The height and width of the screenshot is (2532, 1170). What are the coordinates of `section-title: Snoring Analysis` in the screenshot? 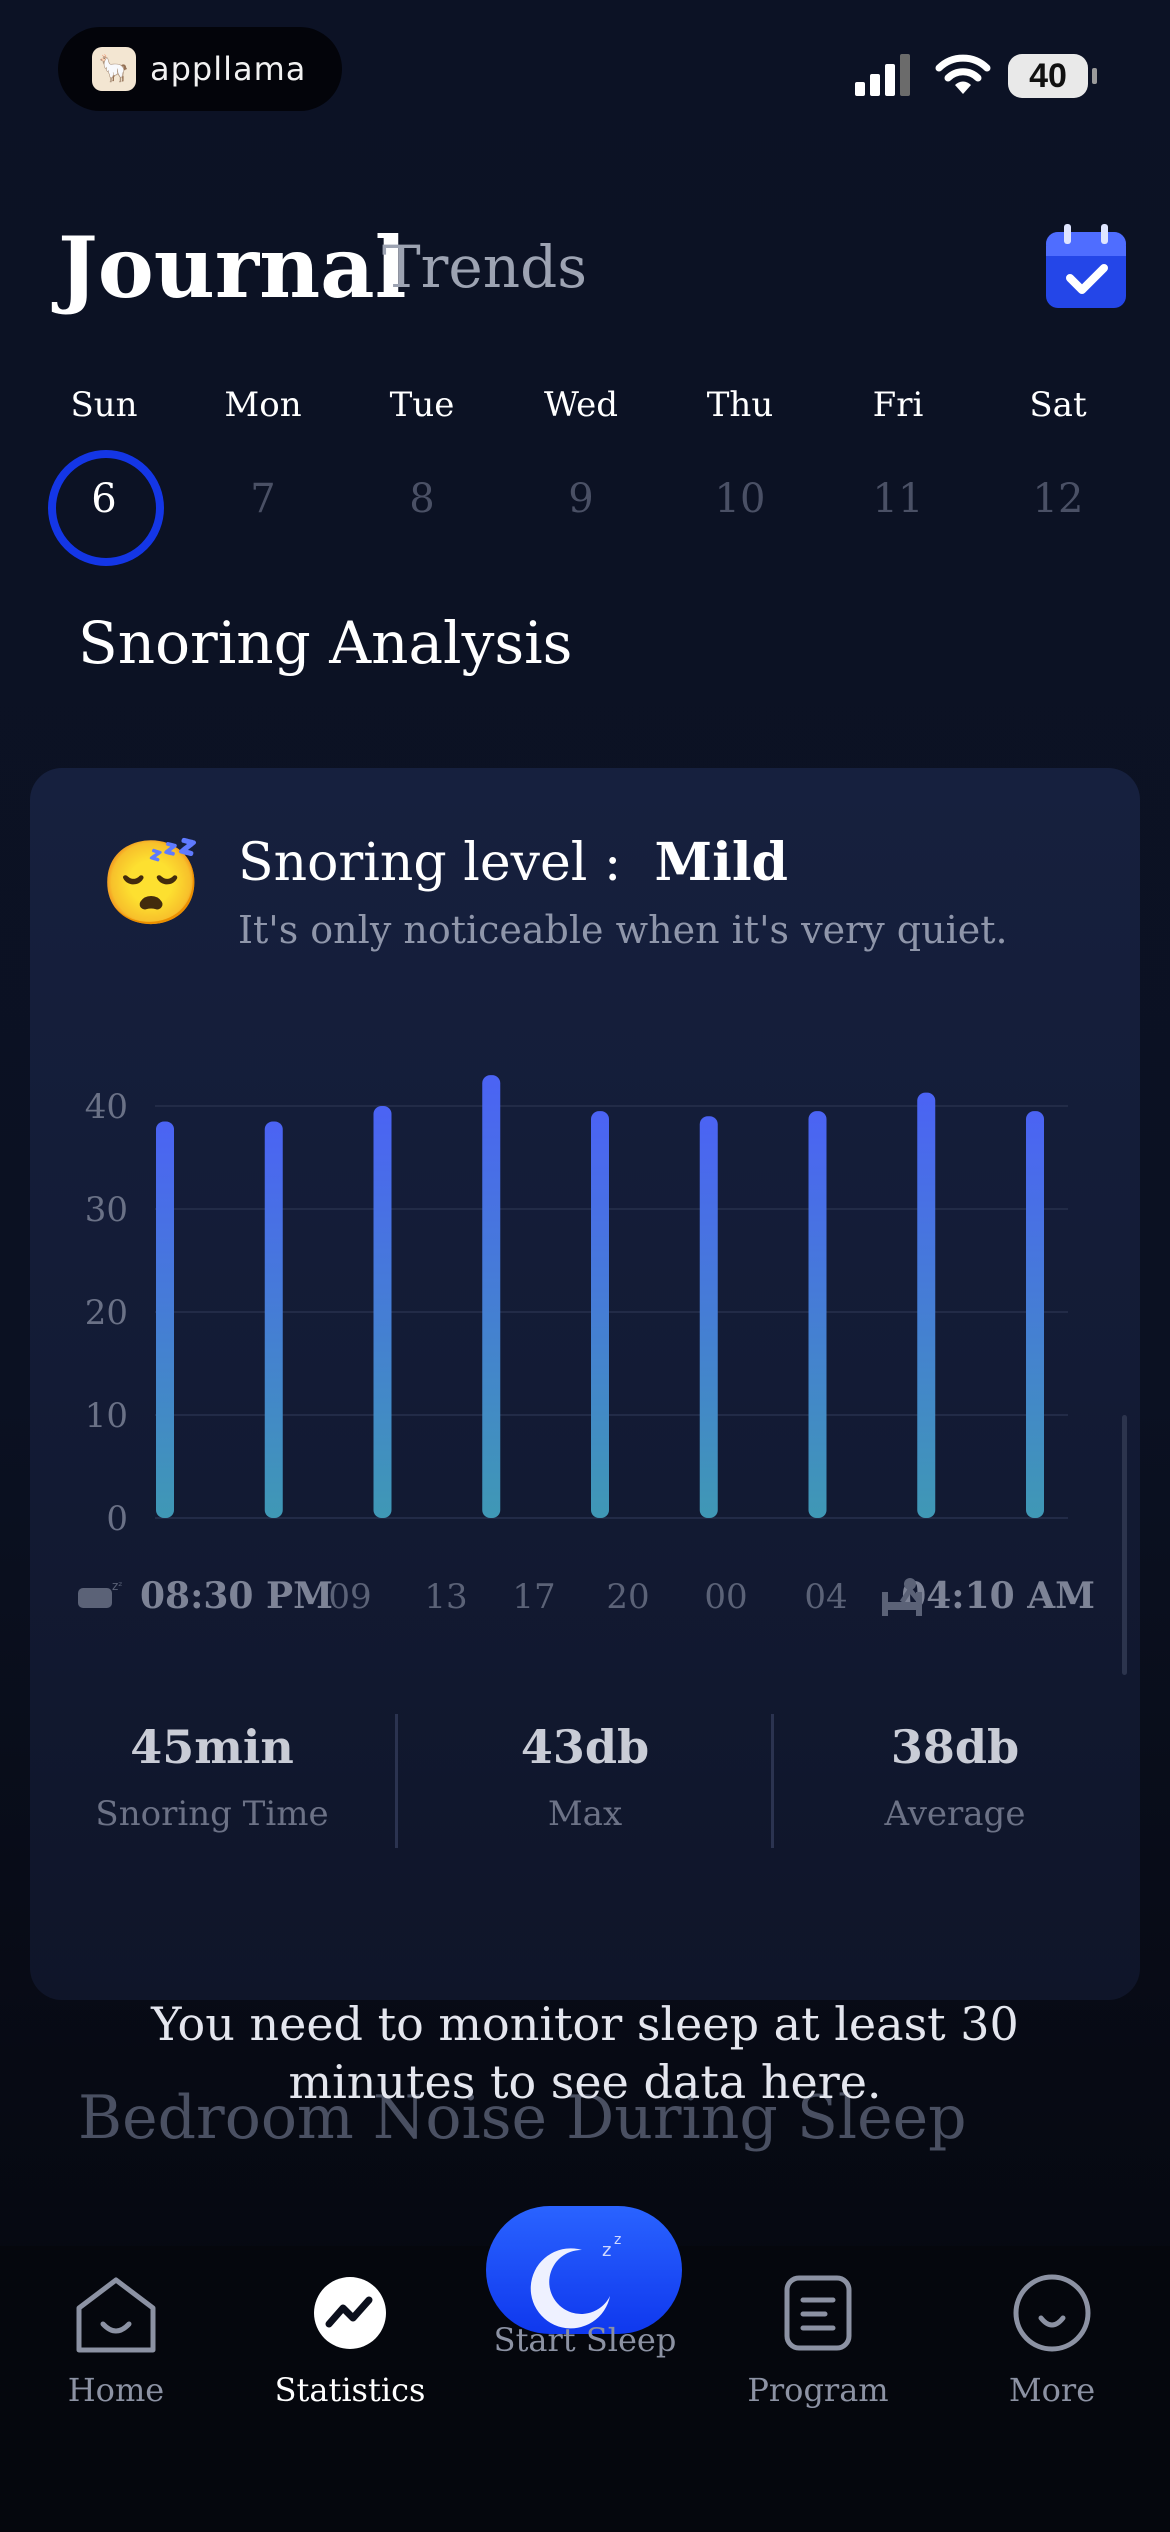 It's located at (325, 643).